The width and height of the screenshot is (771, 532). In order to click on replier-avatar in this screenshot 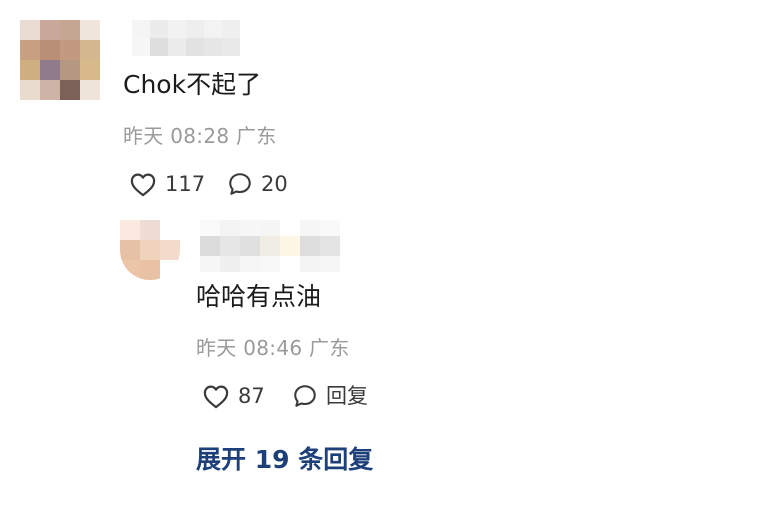, I will do `click(150, 250)`.